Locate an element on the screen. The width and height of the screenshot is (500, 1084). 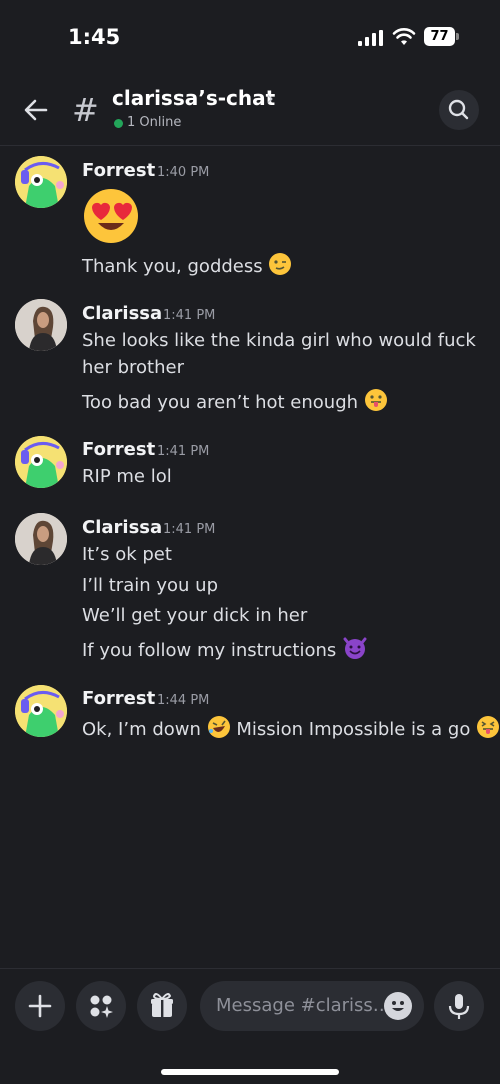
heart-eyes-emoji-icon is located at coordinates (111, 216).